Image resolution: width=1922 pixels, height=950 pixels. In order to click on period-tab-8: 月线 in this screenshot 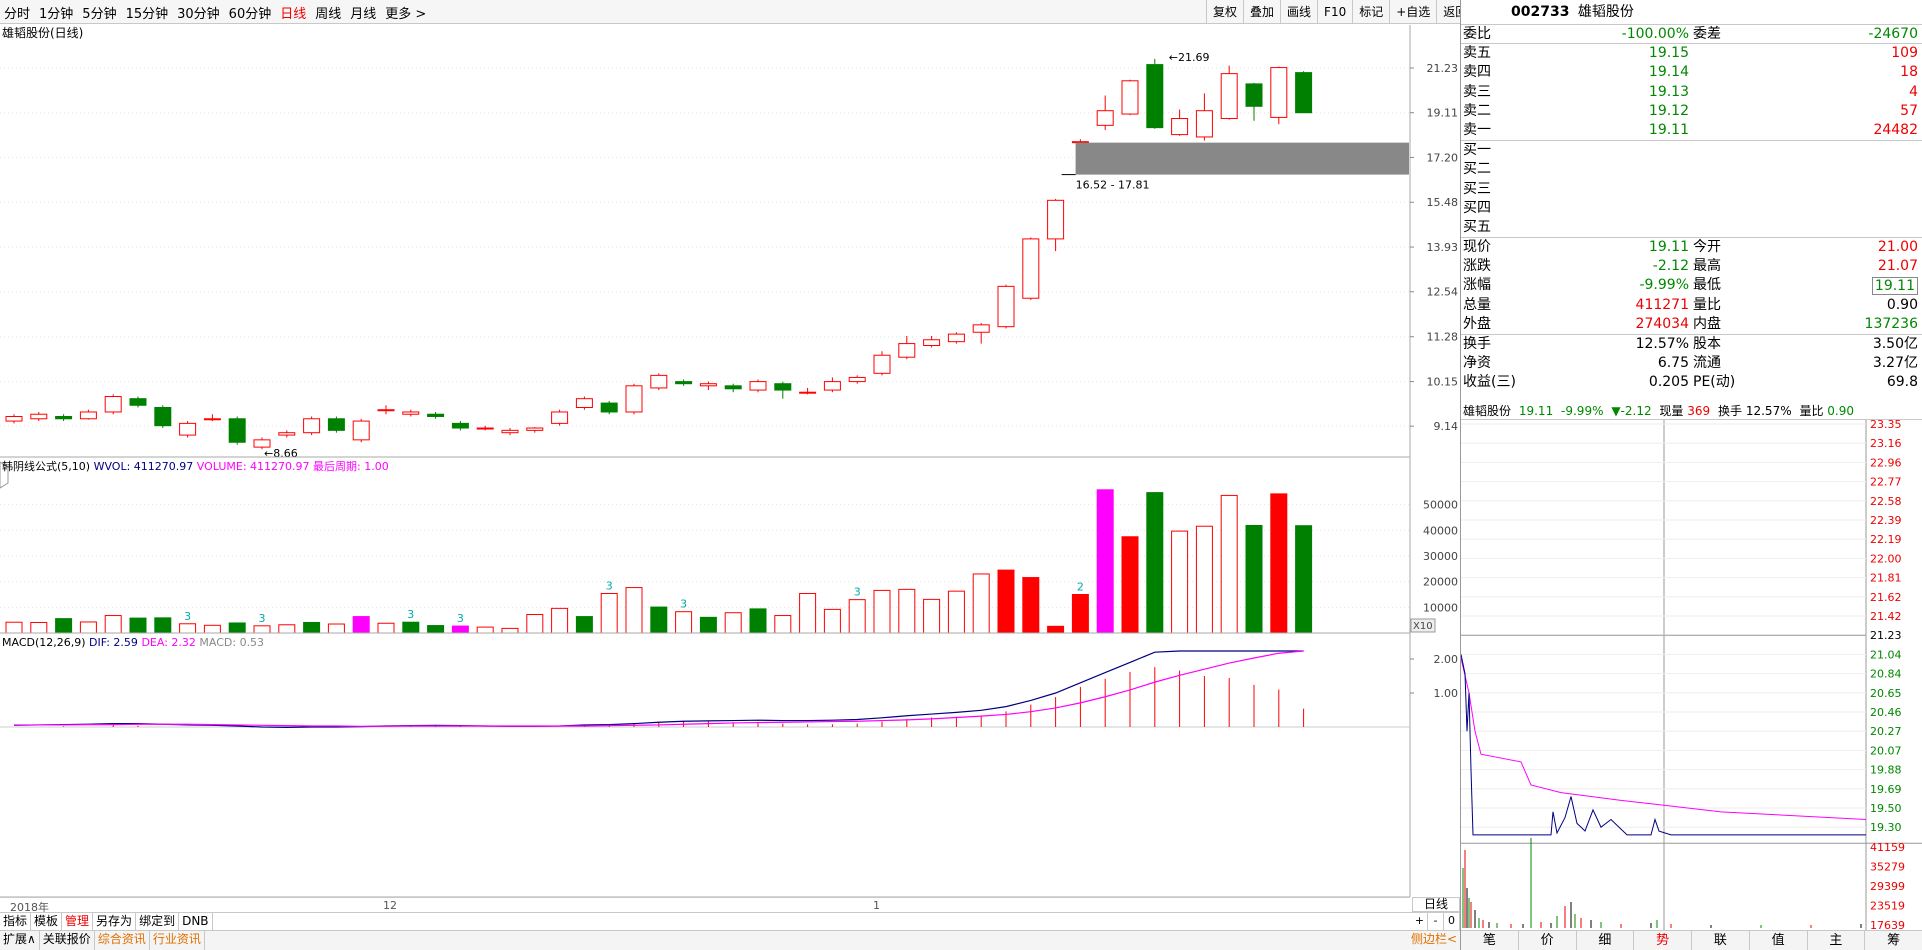, I will do `click(363, 12)`.